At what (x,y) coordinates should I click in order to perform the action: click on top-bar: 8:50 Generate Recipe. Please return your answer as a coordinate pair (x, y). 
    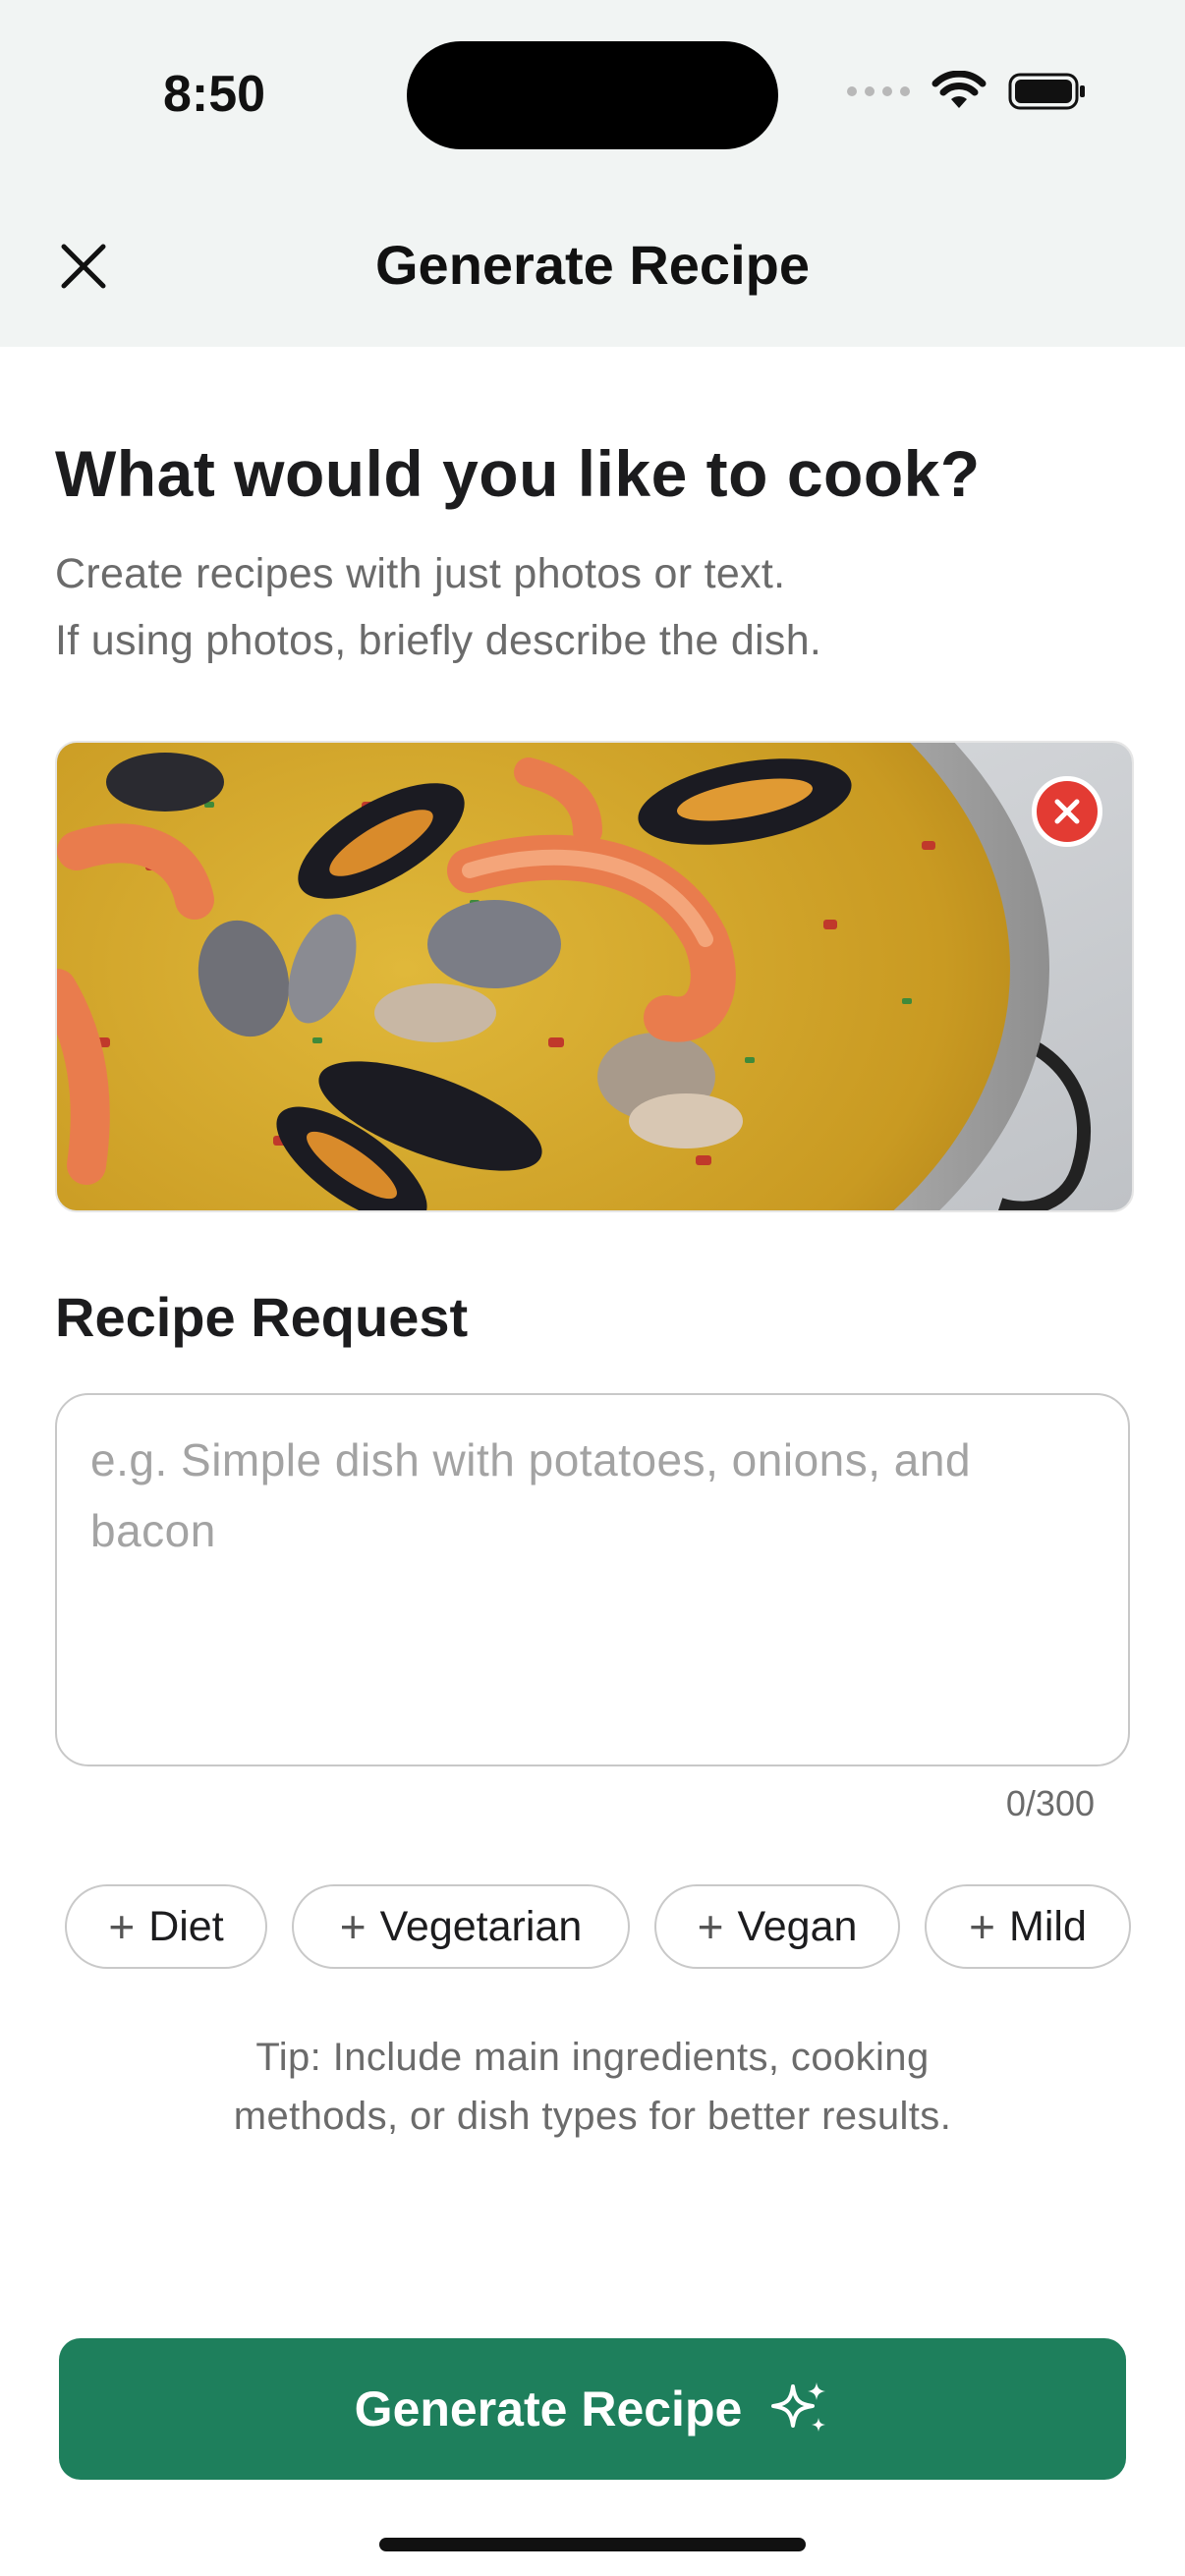
    Looking at the image, I should click on (592, 173).